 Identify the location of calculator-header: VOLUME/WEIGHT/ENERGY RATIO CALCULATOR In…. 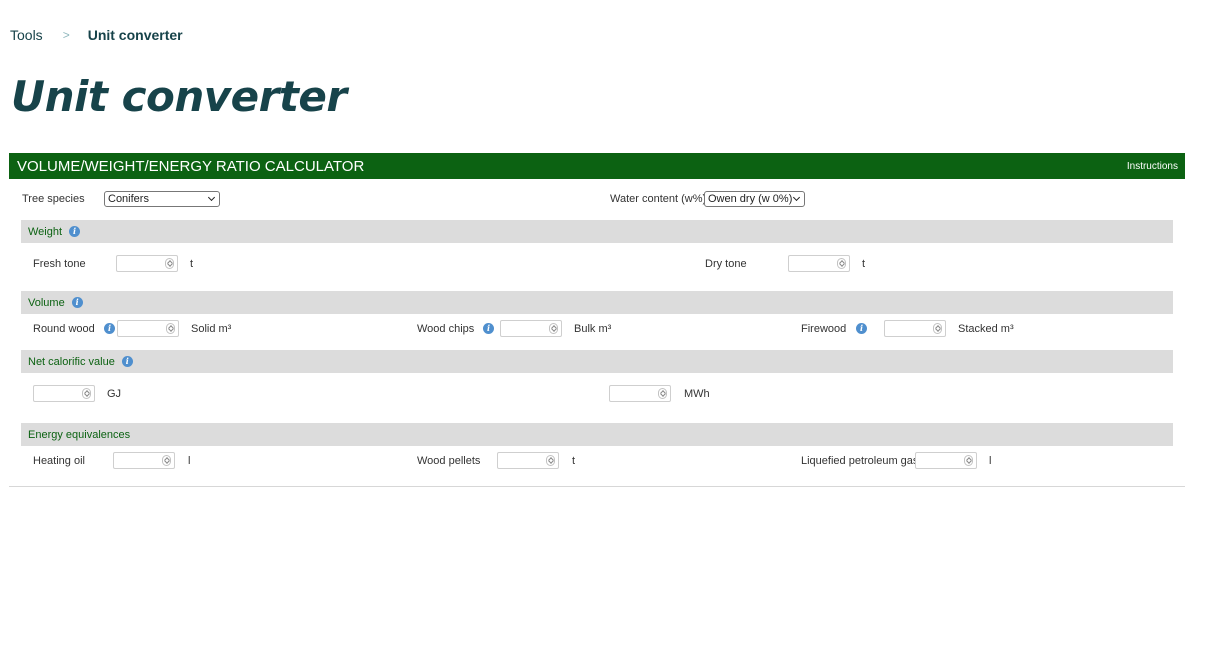
(597, 166).